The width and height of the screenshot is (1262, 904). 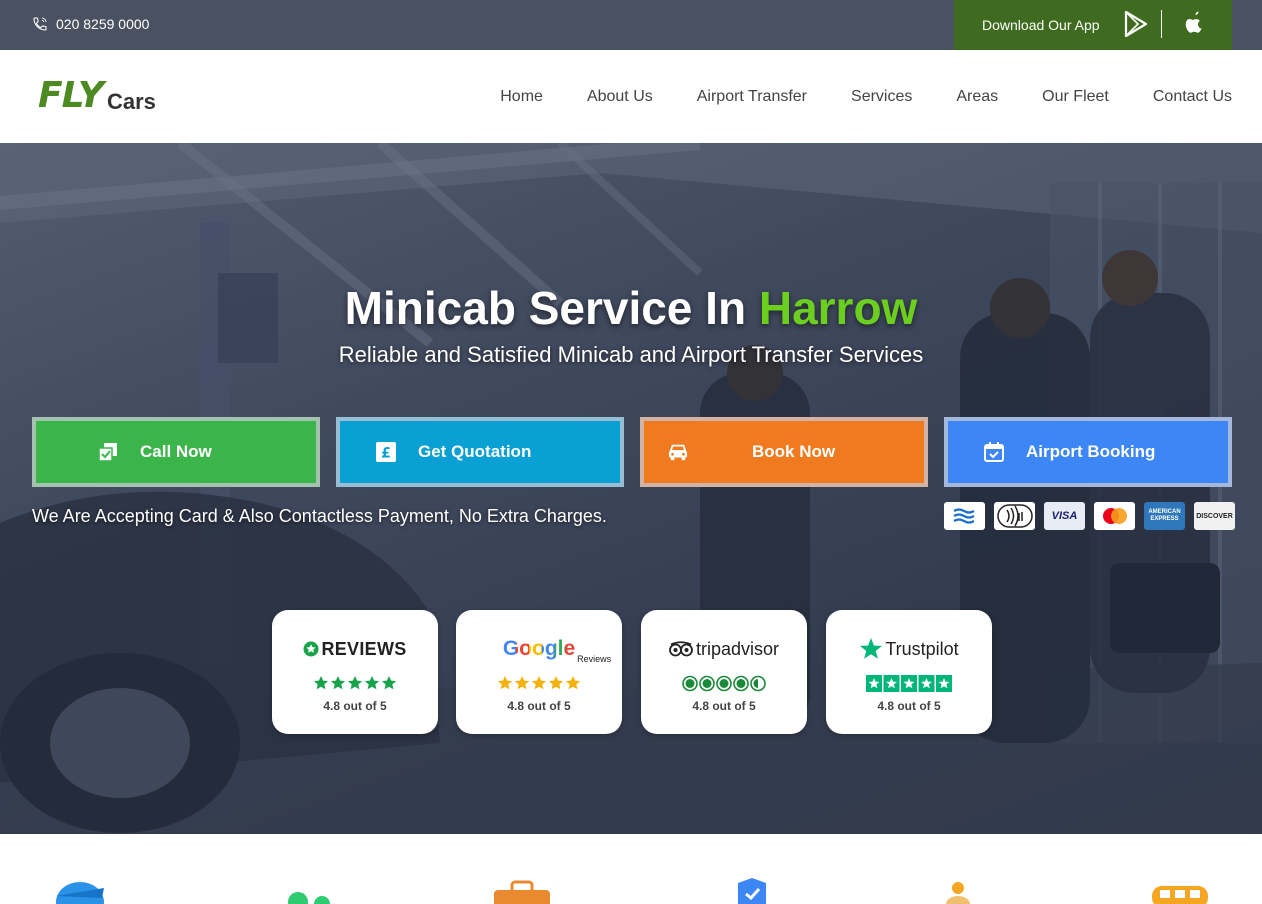 What do you see at coordinates (977, 97) in the screenshot?
I see `nav-areas: Areas` at bounding box center [977, 97].